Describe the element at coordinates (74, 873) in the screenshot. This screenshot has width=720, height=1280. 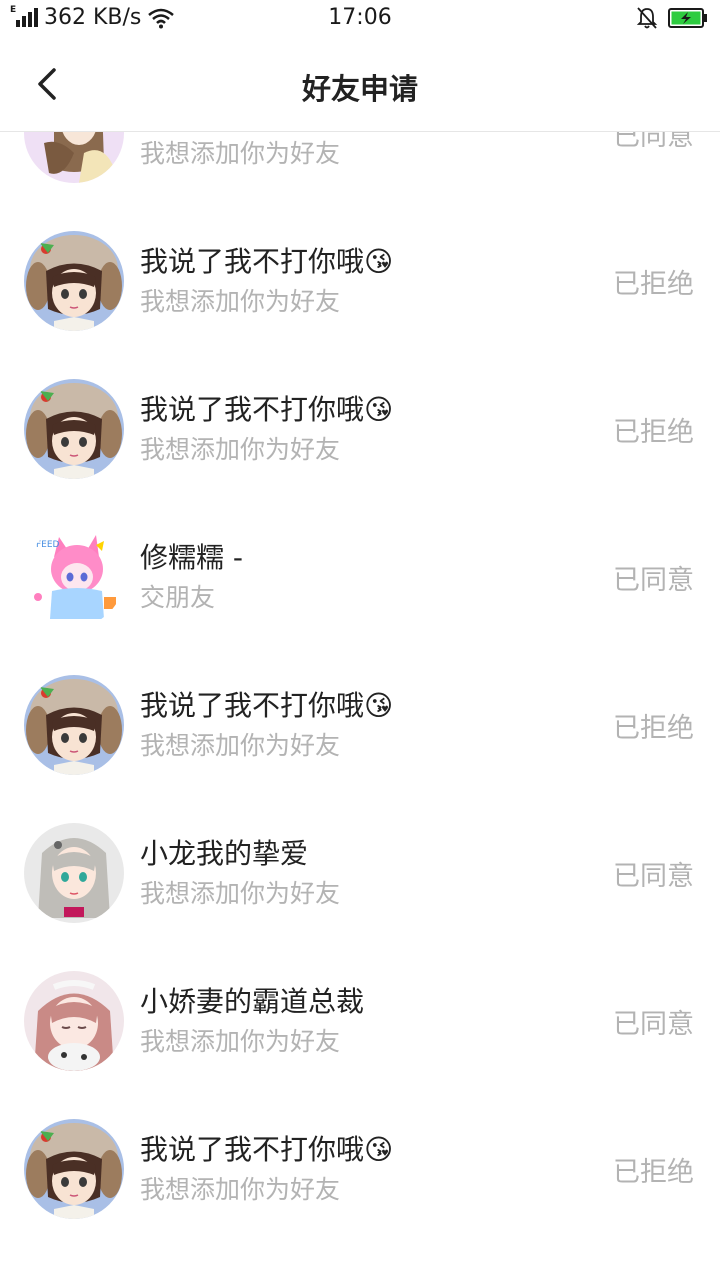
I see `avatar-gray-hair-girl` at that location.